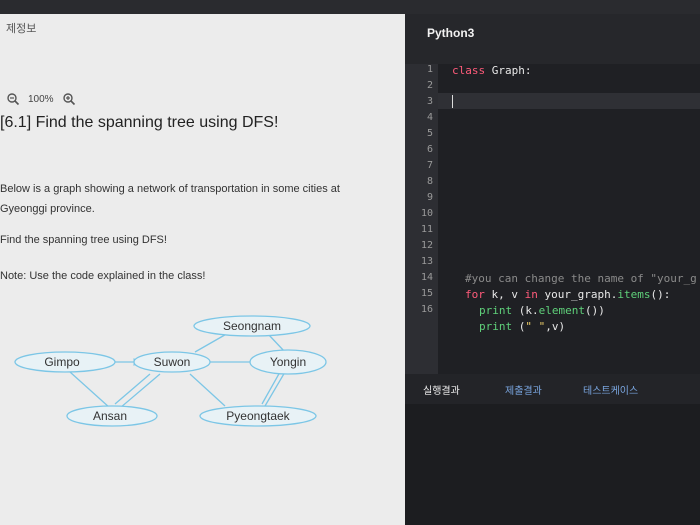  I want to click on line-number: 1, so click(429, 69).